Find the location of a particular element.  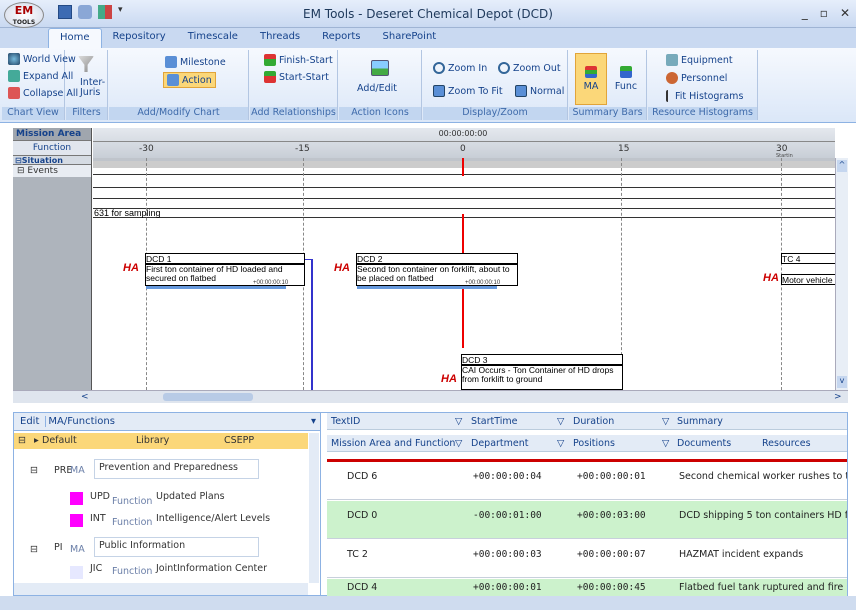

event-card-dcd2-id: DCD 2 is located at coordinates (437, 258).